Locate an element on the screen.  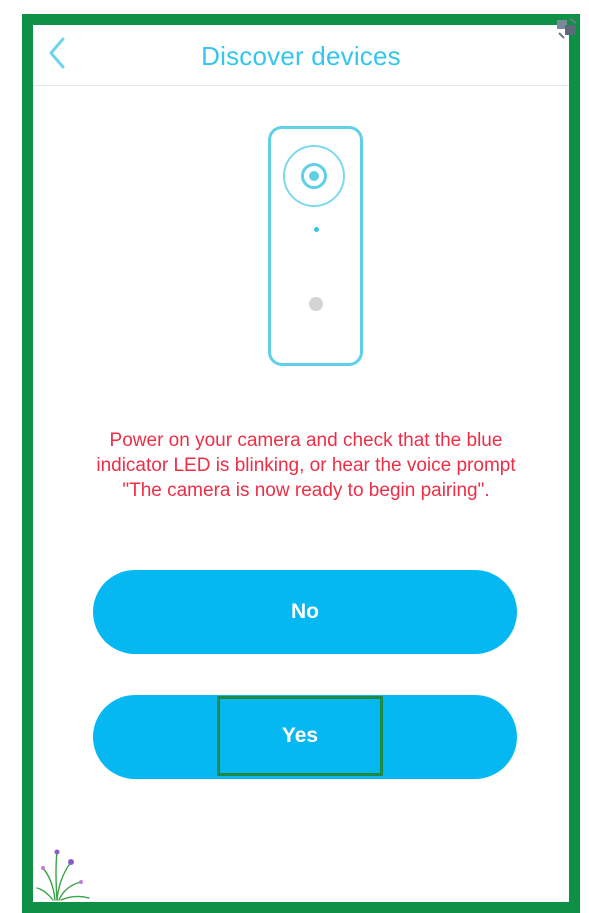
yes-button-highlight: Yes is located at coordinates (300, 736).